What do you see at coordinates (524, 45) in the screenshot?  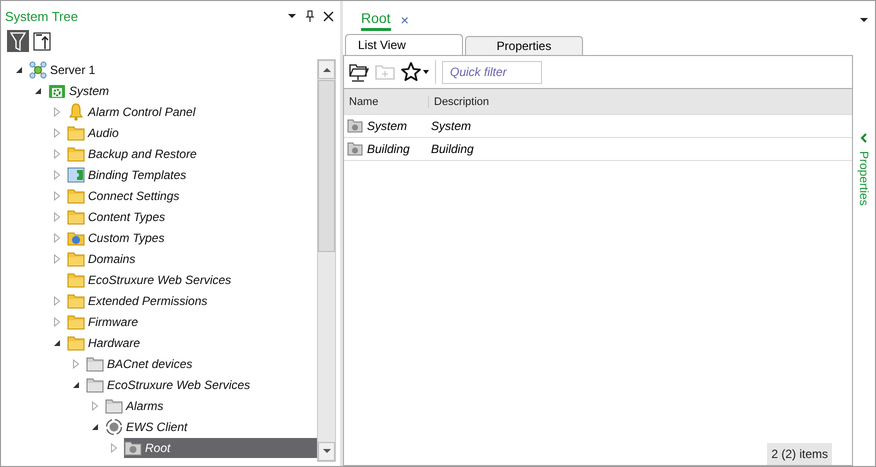 I see `view-tab: Properties` at bounding box center [524, 45].